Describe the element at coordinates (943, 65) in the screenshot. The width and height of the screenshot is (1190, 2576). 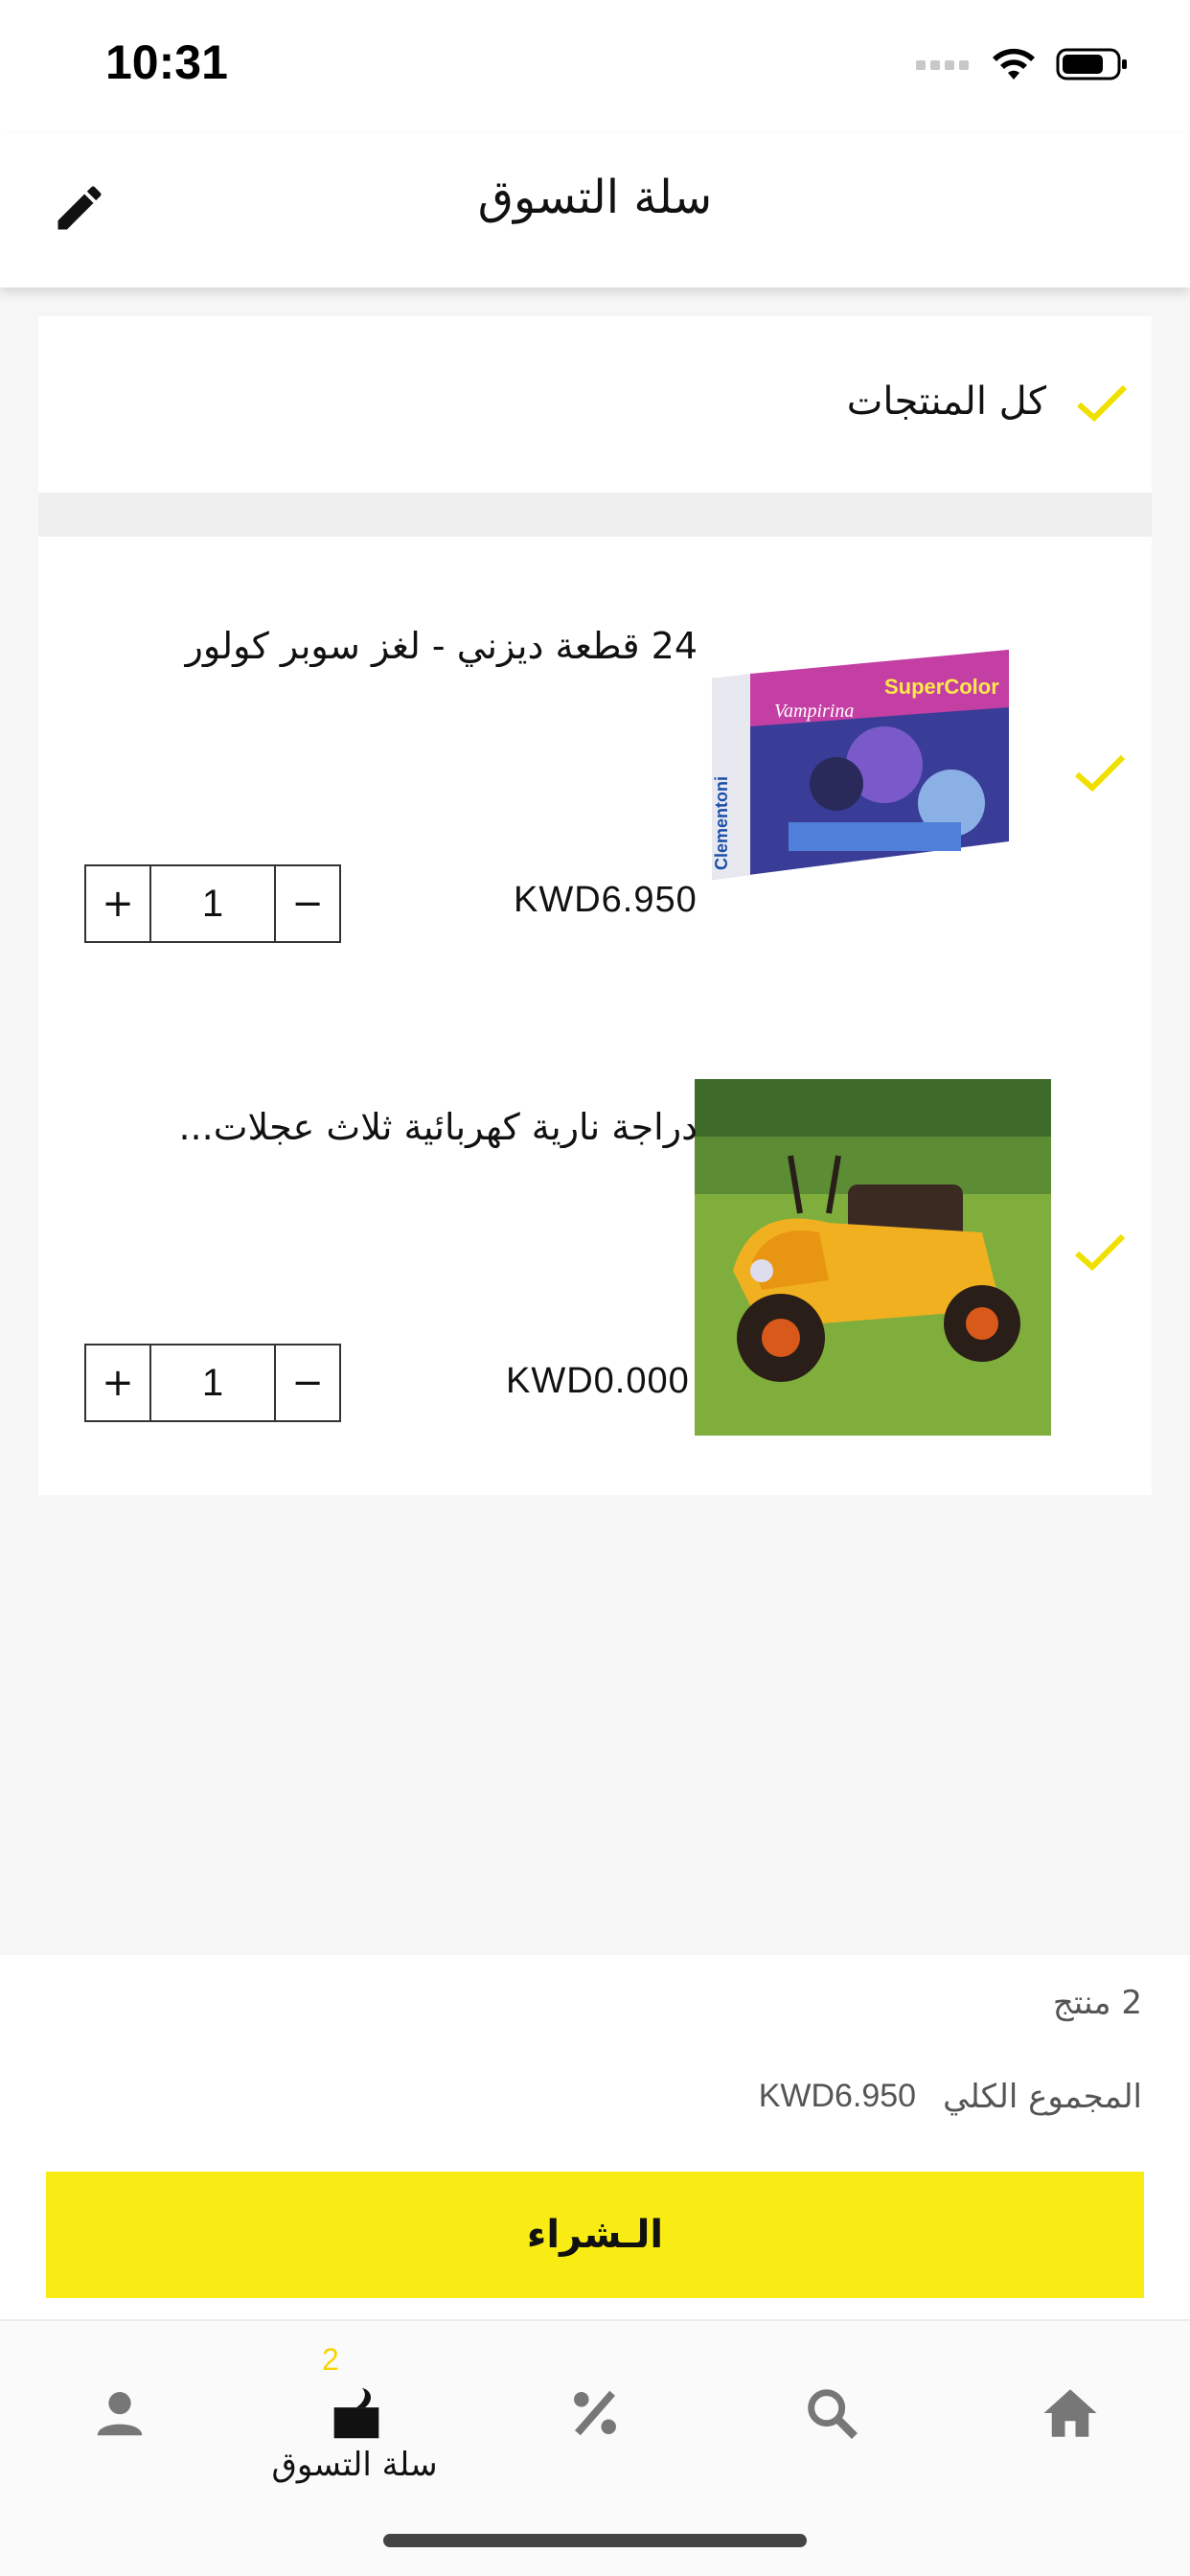
I see `signal-icon` at that location.